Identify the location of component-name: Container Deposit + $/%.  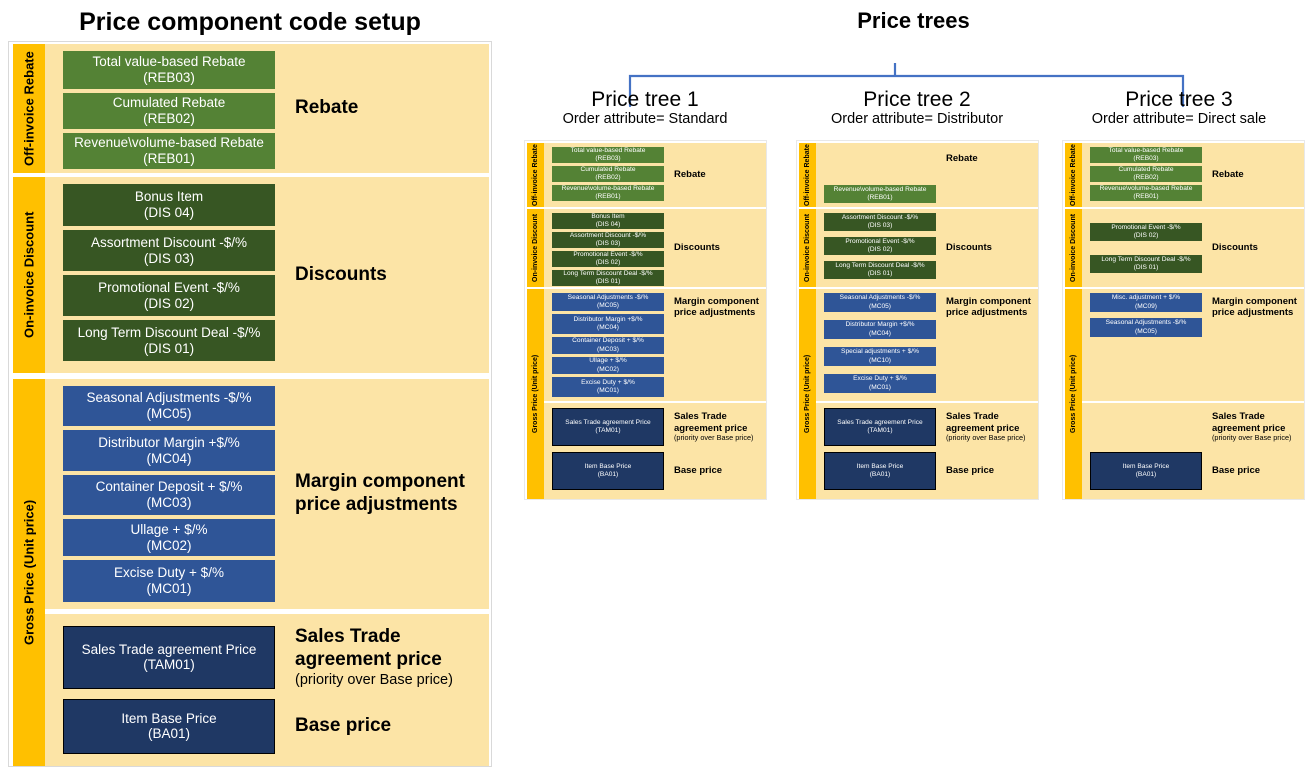
(169, 487).